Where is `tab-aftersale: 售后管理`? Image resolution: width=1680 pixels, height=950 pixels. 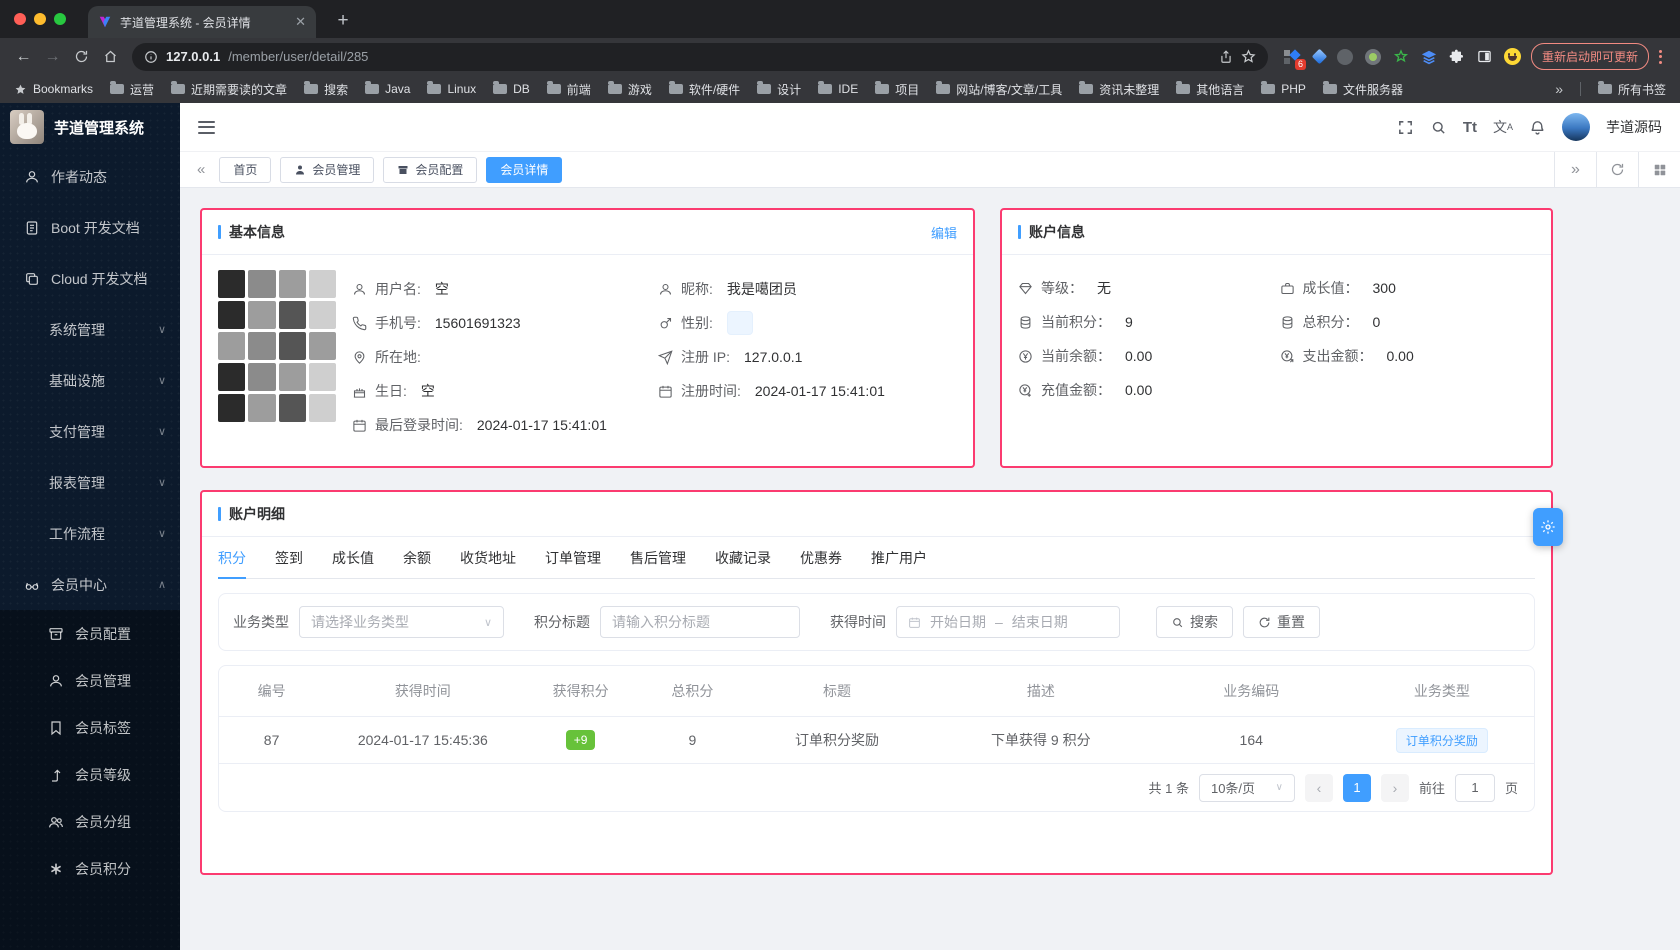
tab-aftersale: 售后管理 is located at coordinates (658, 557).